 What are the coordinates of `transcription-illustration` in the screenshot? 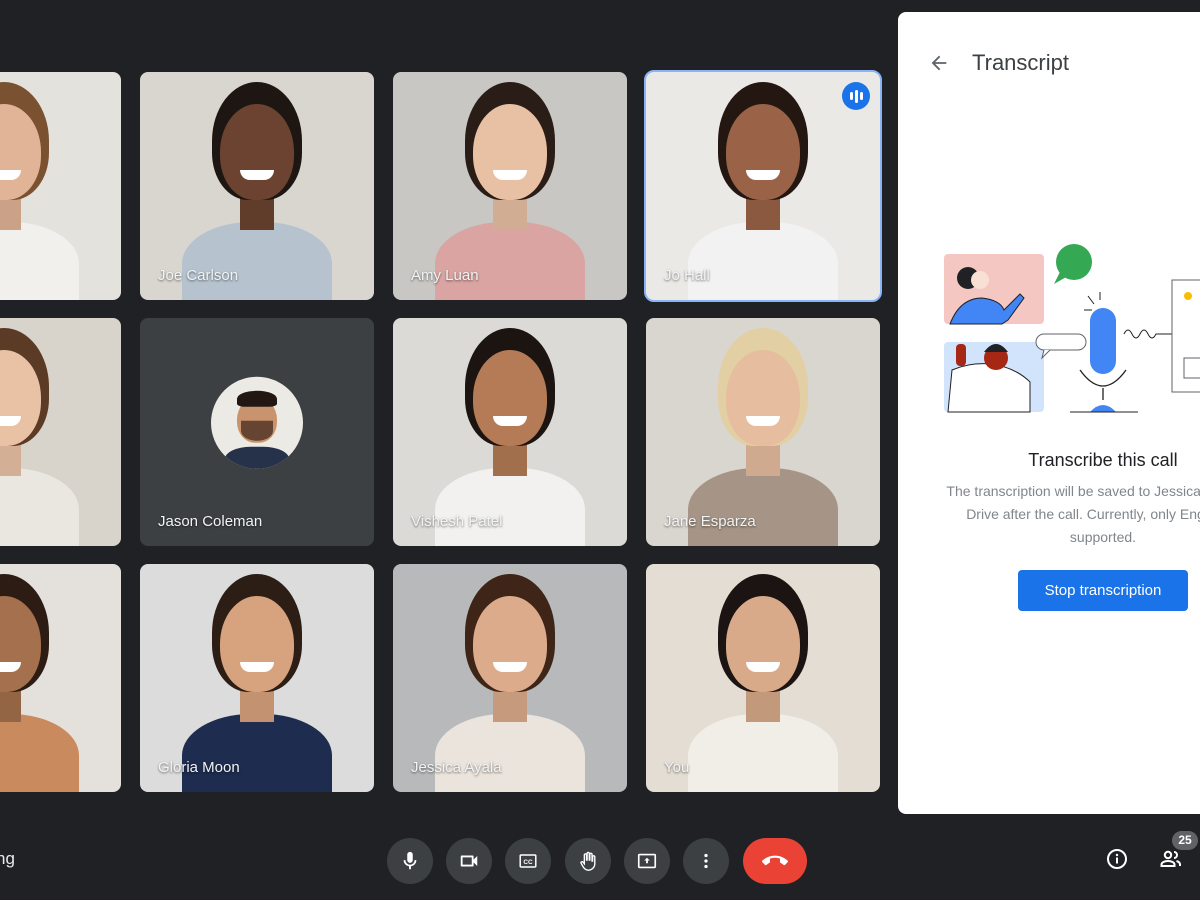 It's located at (1072, 328).